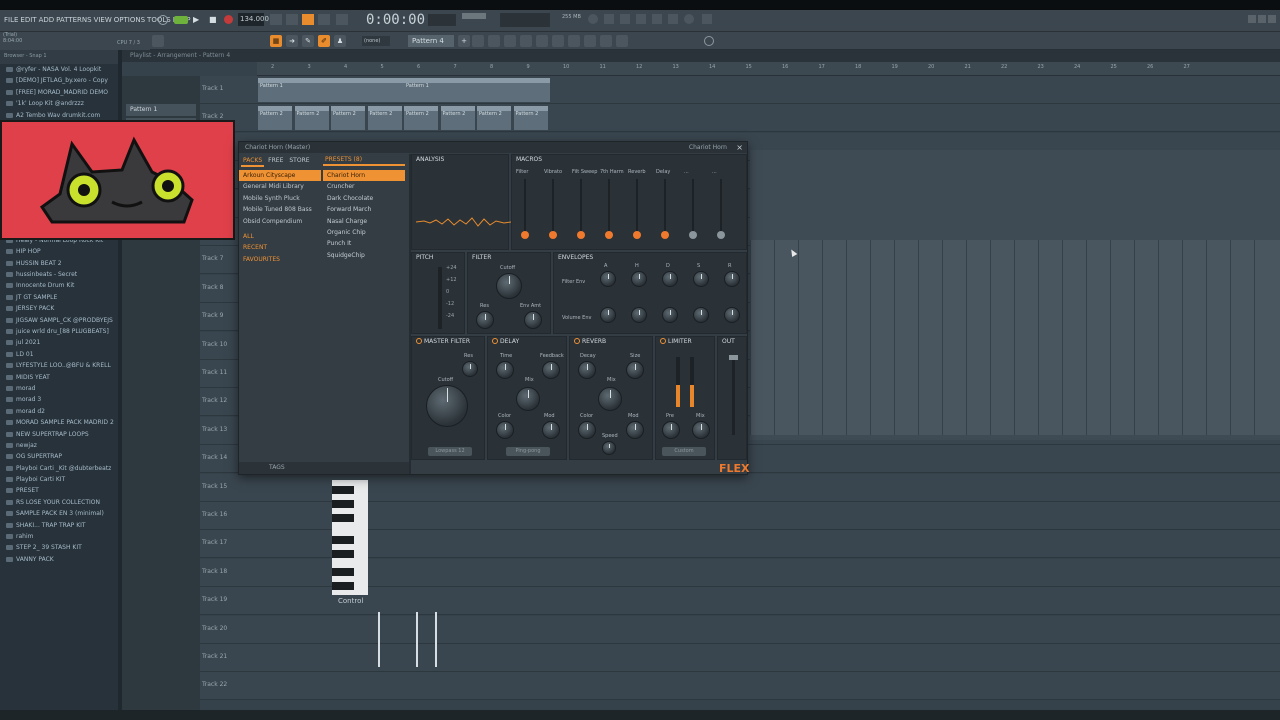 The image size is (1280, 720). Describe the element at coordinates (587, 430) in the screenshot. I see `reverb-color-knob` at that location.